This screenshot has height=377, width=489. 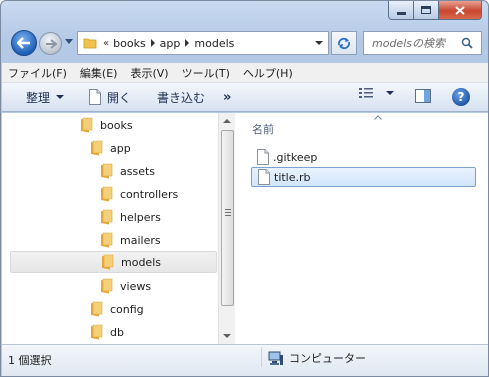 I want to click on preview-pane-button, so click(x=423, y=97).